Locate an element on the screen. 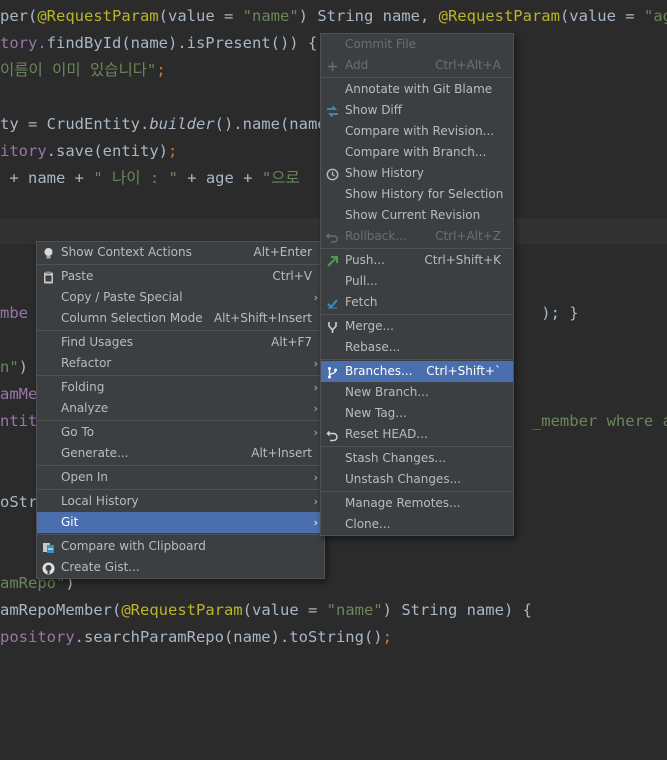  menu-item-label: Show Diff is located at coordinates (374, 110).